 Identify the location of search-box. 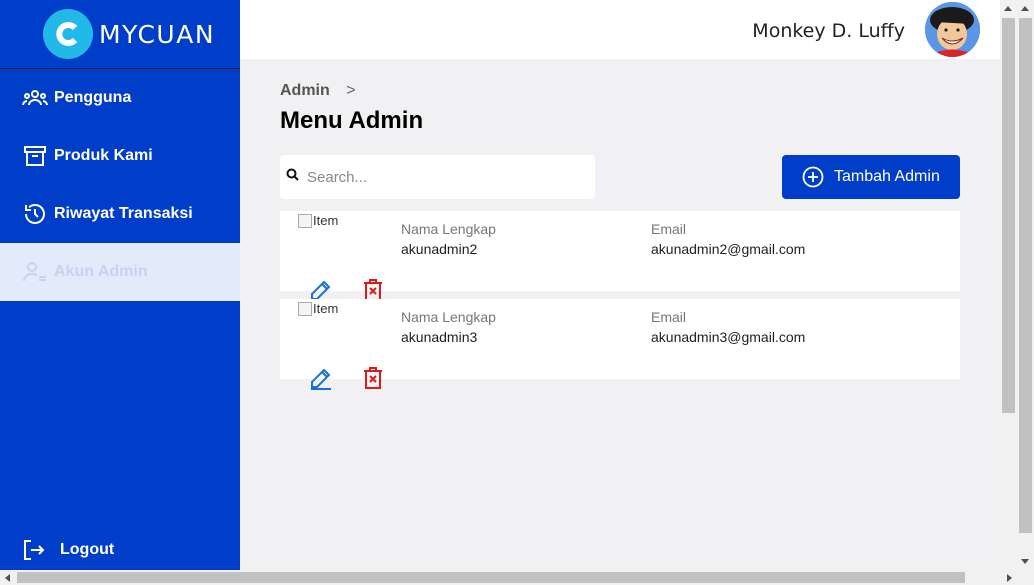
(437, 177).